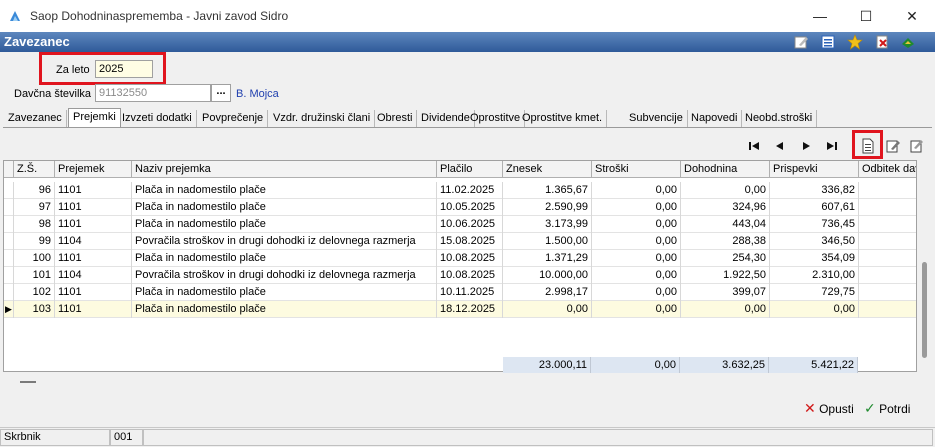  What do you see at coordinates (538, 437) in the screenshot?
I see `status-message` at bounding box center [538, 437].